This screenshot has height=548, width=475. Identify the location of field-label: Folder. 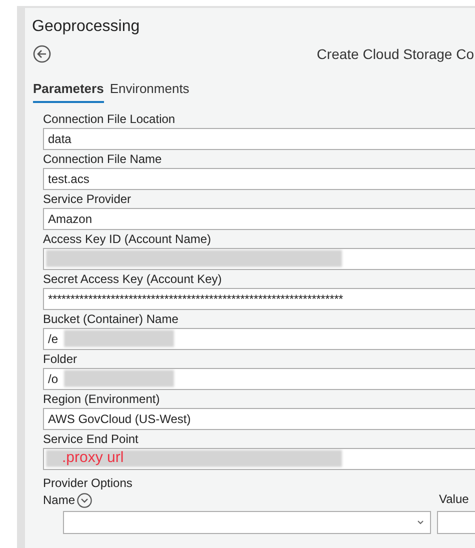
(60, 359).